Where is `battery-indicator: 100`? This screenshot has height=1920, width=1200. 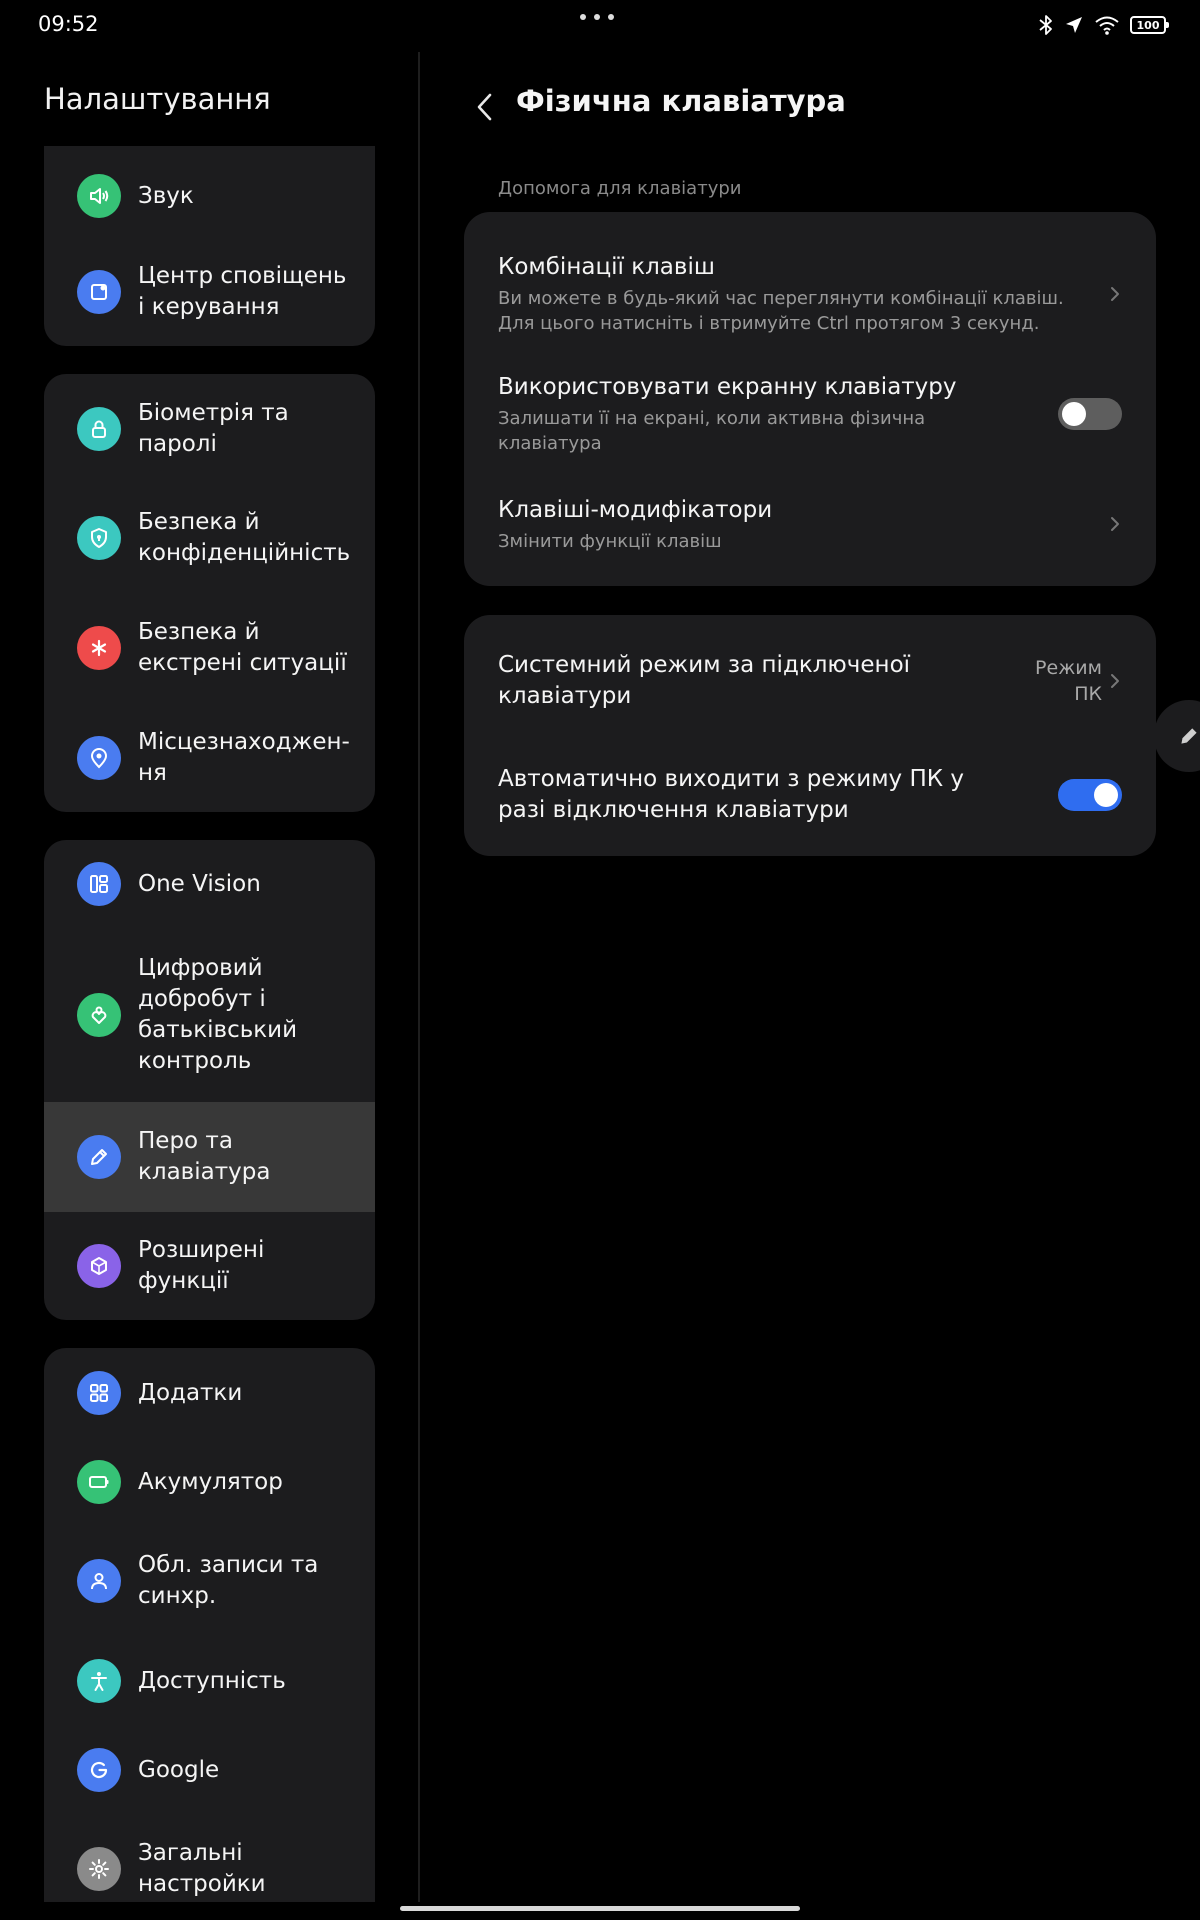
battery-indicator: 100 is located at coordinates (1149, 25).